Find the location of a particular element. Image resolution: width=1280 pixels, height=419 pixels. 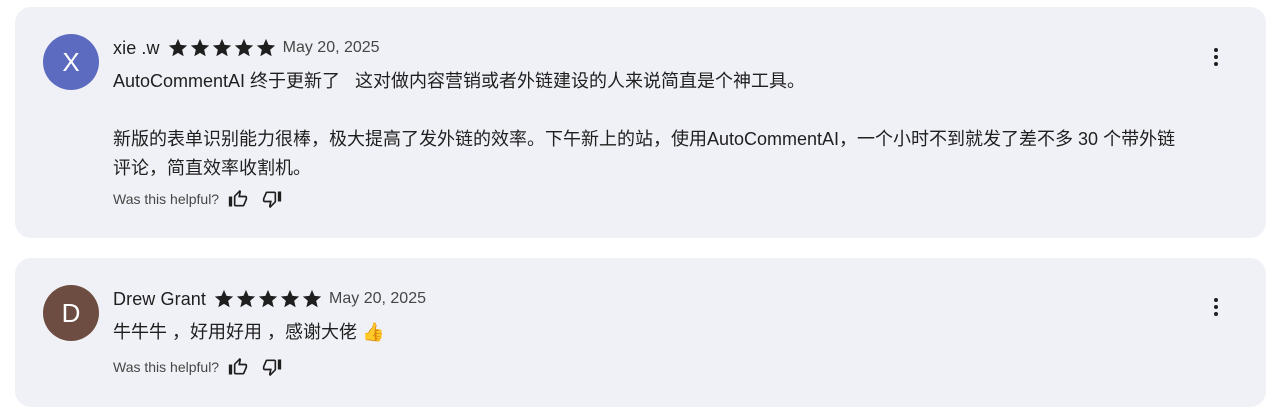

avatar-letter: X is located at coordinates (71, 61).